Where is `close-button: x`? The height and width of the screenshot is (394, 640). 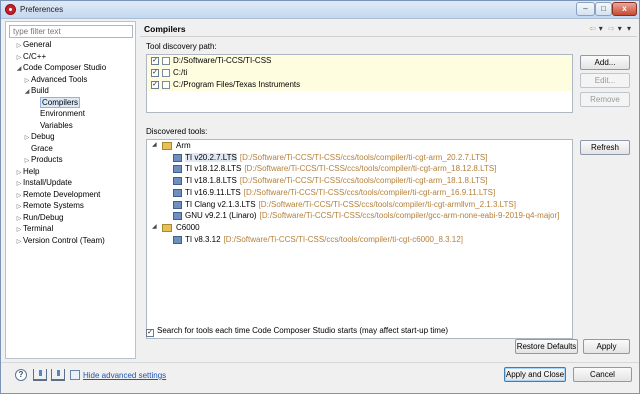 close-button: x is located at coordinates (624, 9).